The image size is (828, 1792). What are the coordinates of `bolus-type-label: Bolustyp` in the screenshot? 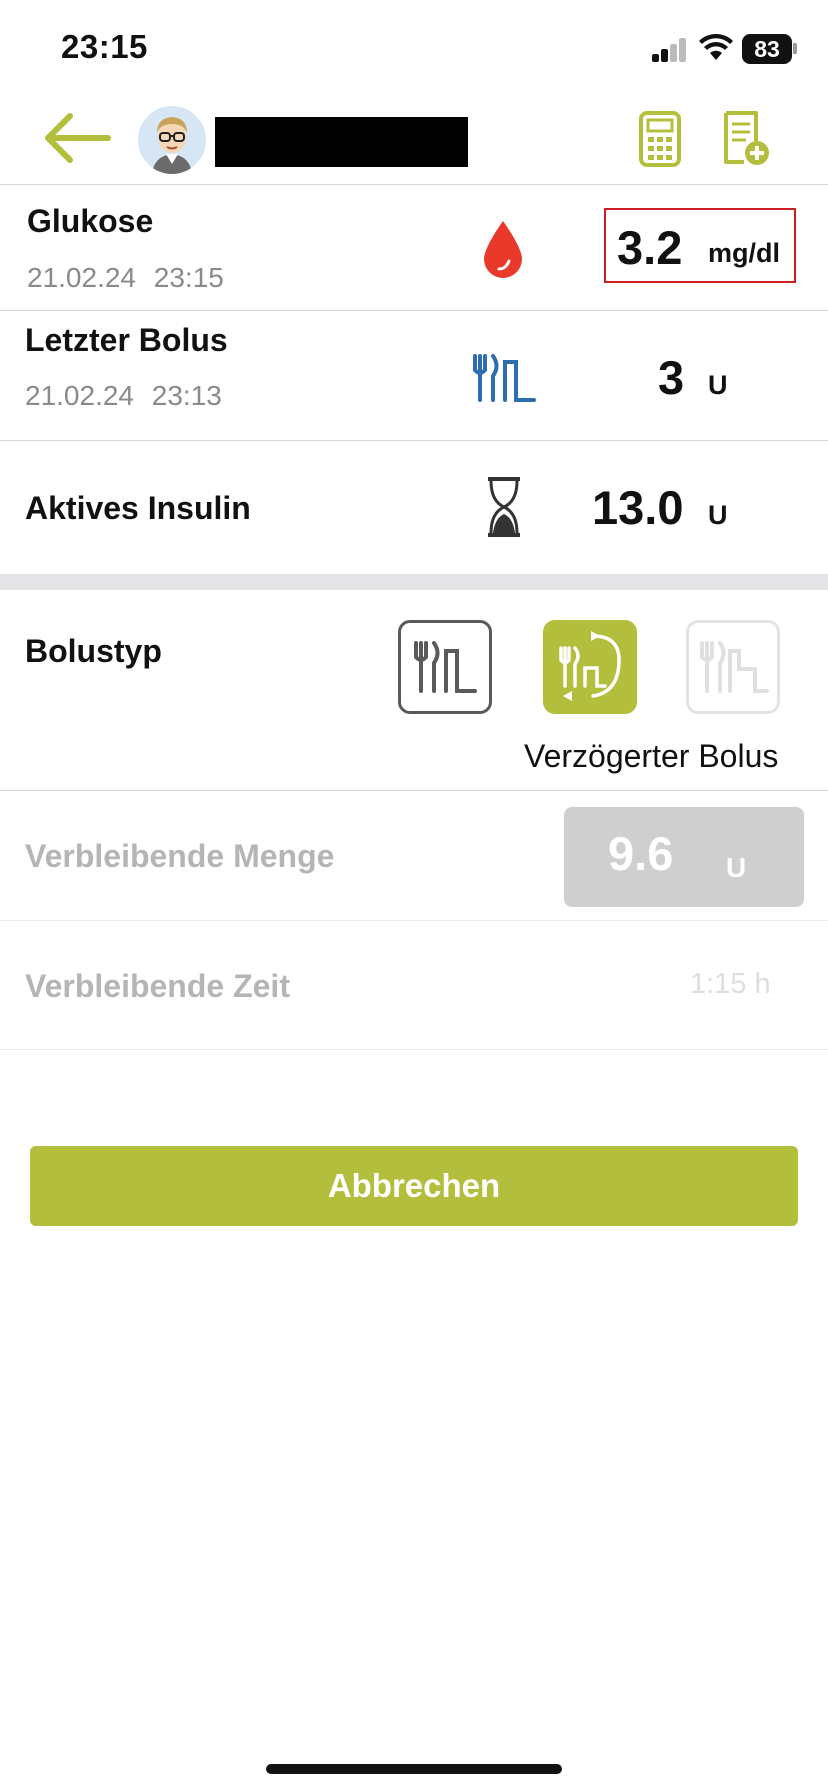 It's located at (93, 651).